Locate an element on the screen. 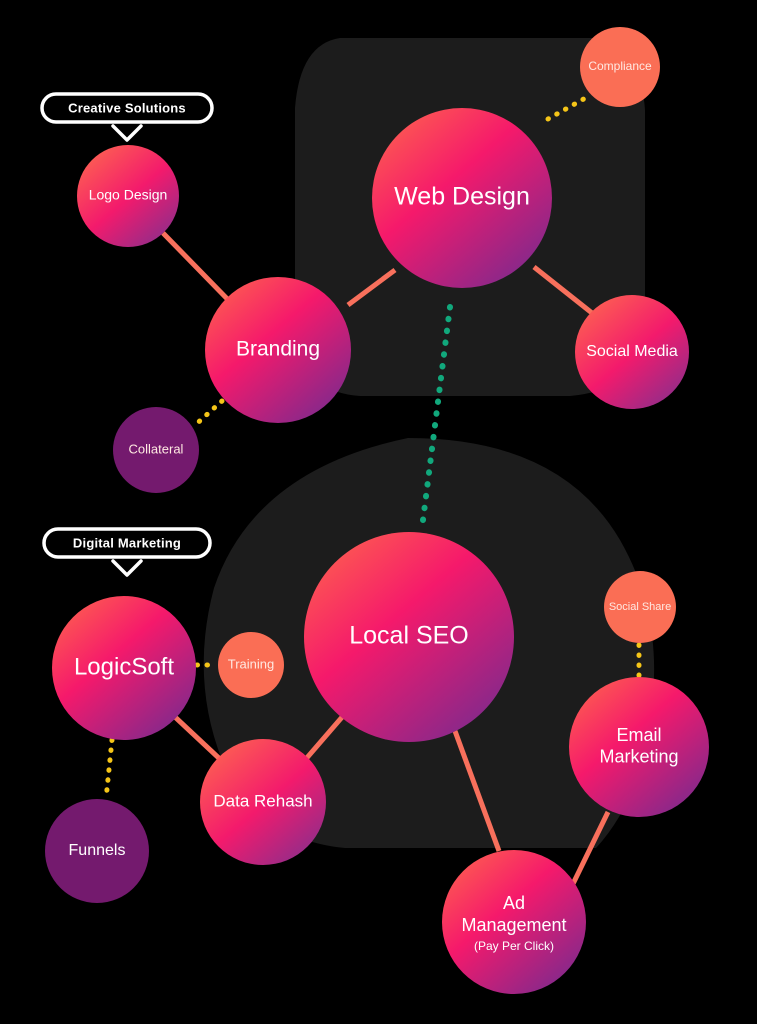  chevron-down-icon-digital-marketing is located at coordinates (127, 568).